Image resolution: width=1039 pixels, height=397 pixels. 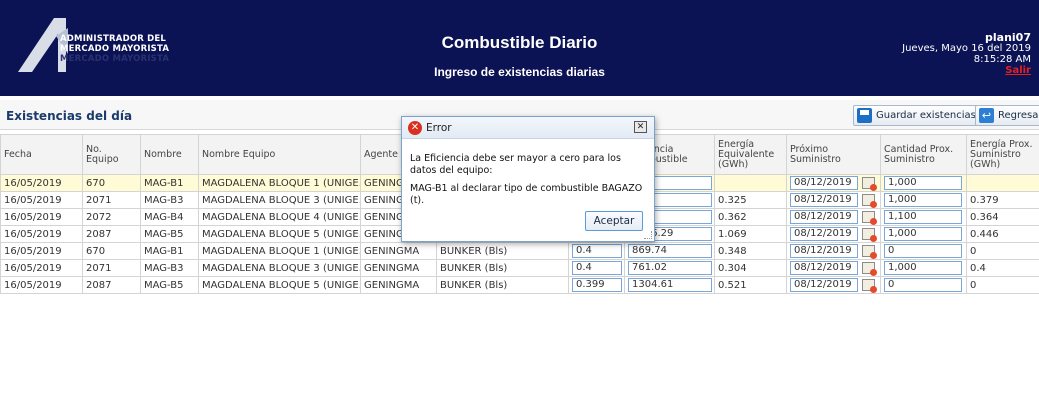 I want to click on error-icon: ✕, so click(x=415, y=128).